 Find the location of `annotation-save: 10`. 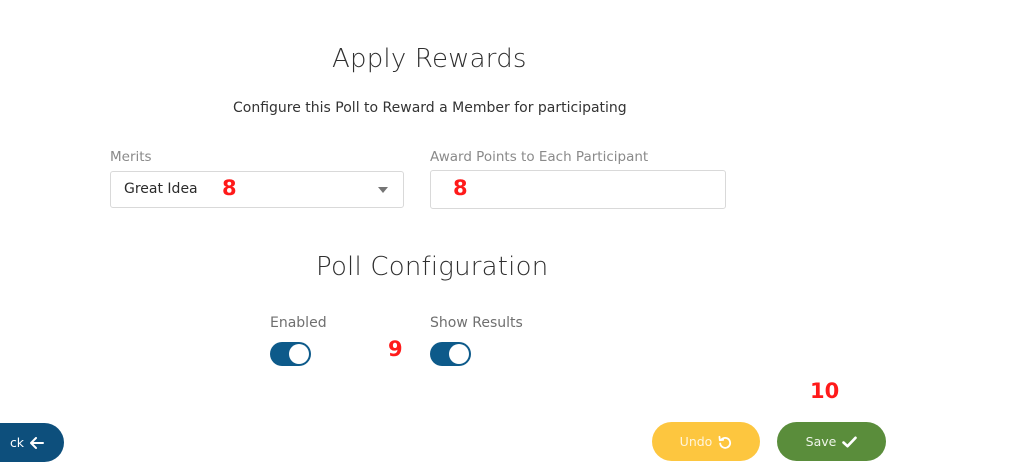

annotation-save: 10 is located at coordinates (825, 391).